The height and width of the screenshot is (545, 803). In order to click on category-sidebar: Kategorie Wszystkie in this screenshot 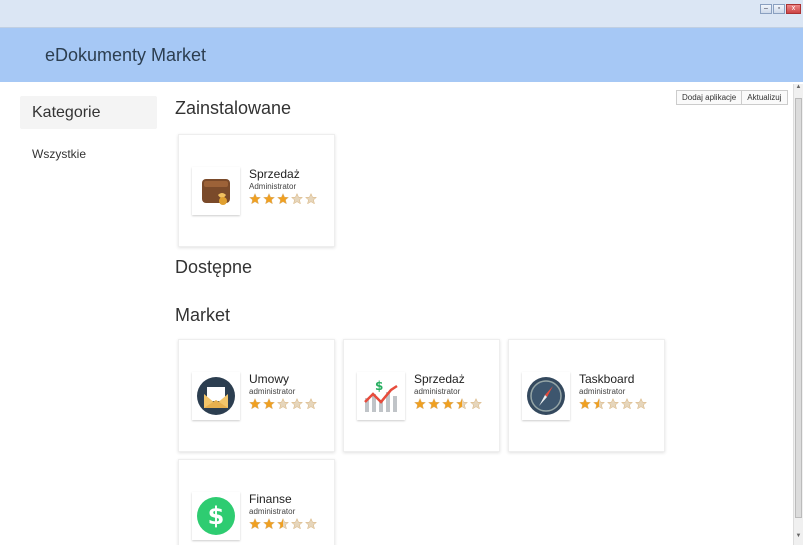, I will do `click(88, 128)`.